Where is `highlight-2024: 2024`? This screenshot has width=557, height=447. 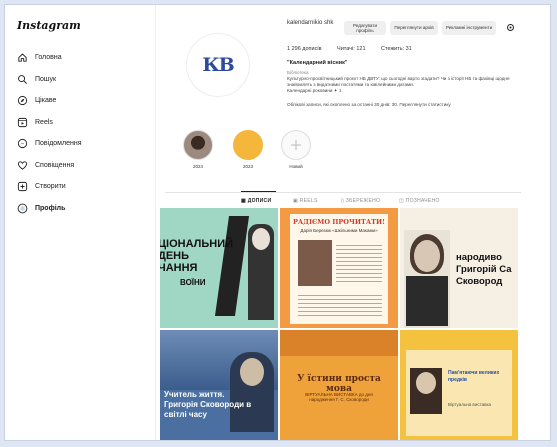 highlight-2024: 2024 is located at coordinates (198, 149).